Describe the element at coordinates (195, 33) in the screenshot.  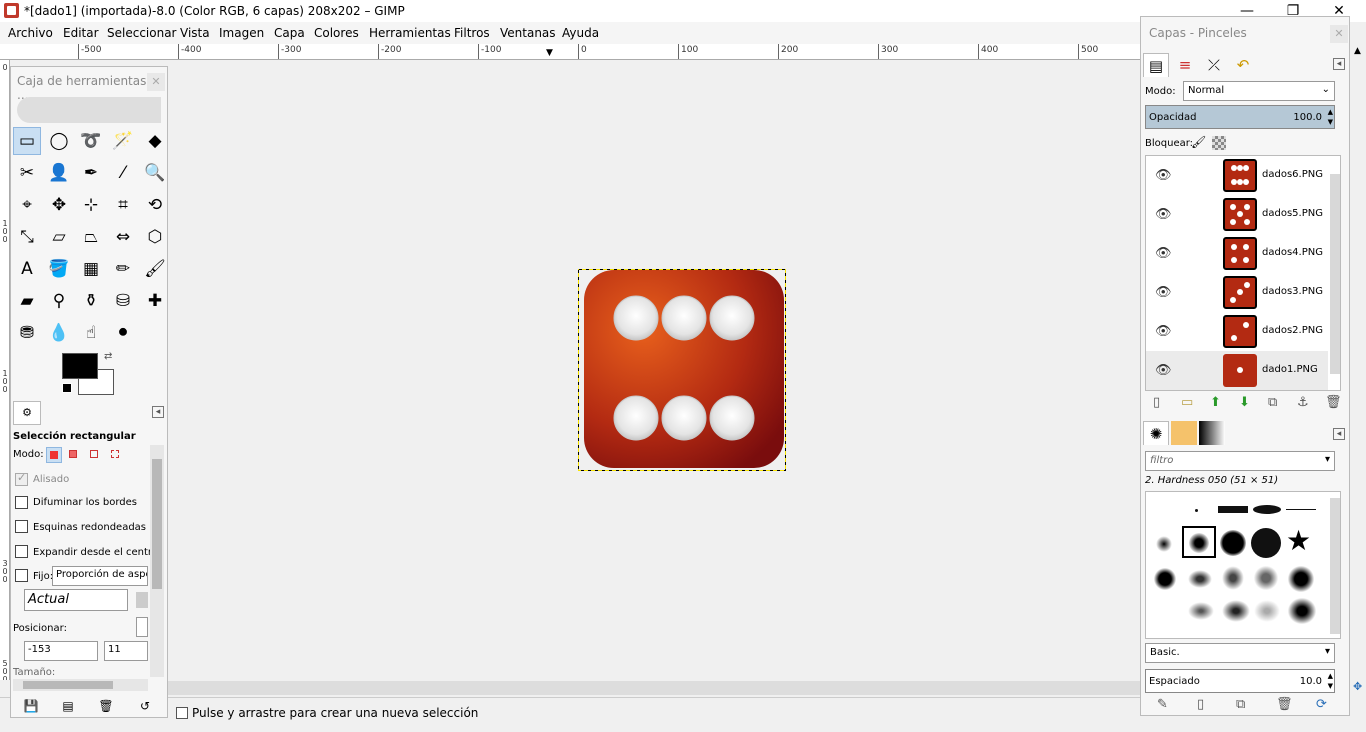
I see `menu-vista: Vista` at that location.